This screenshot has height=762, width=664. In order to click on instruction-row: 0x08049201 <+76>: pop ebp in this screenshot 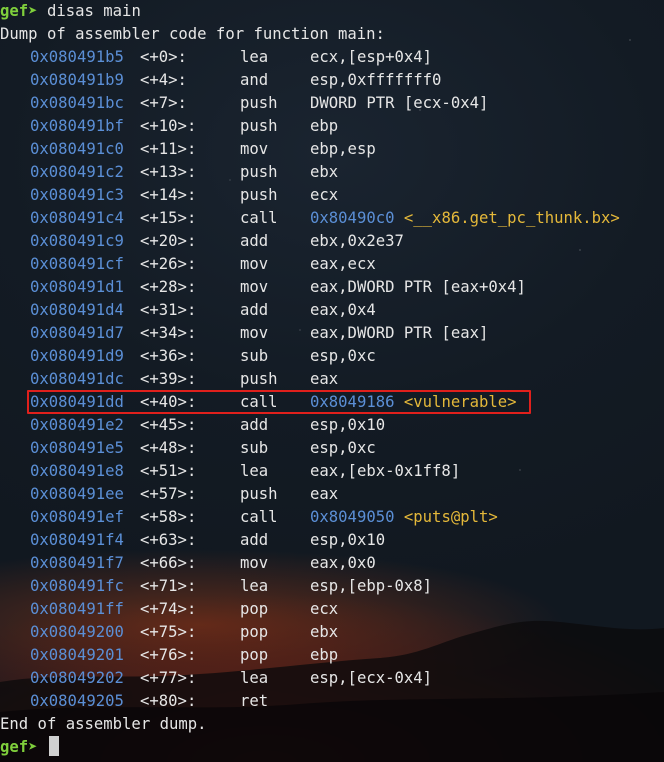, I will do `click(332, 655)`.